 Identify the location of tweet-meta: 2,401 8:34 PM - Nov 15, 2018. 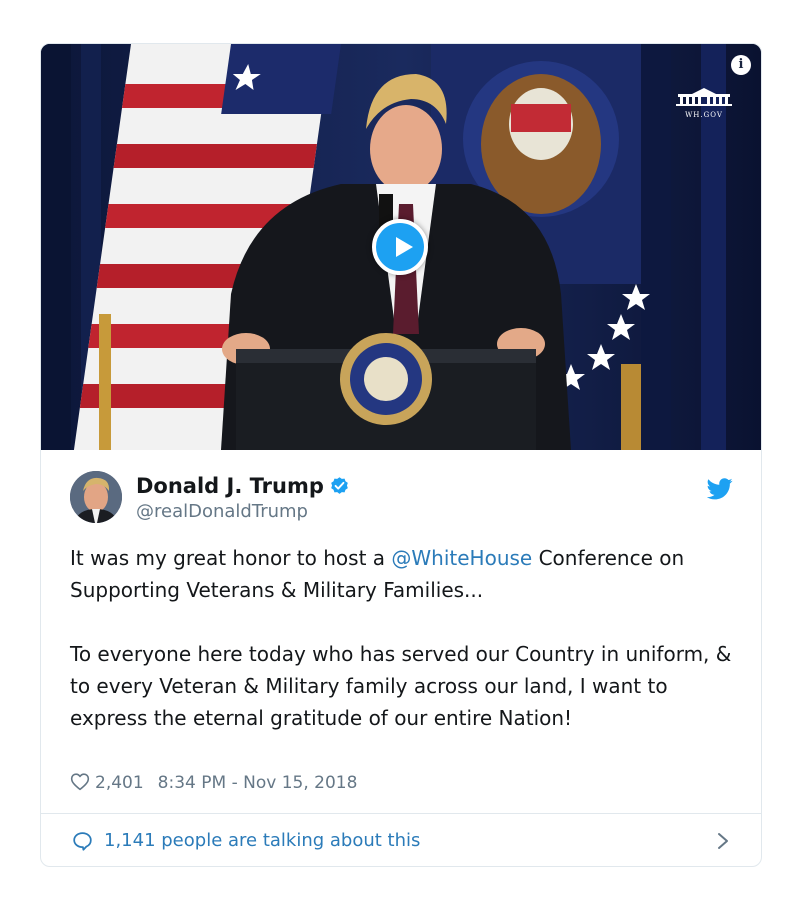
(213, 783).